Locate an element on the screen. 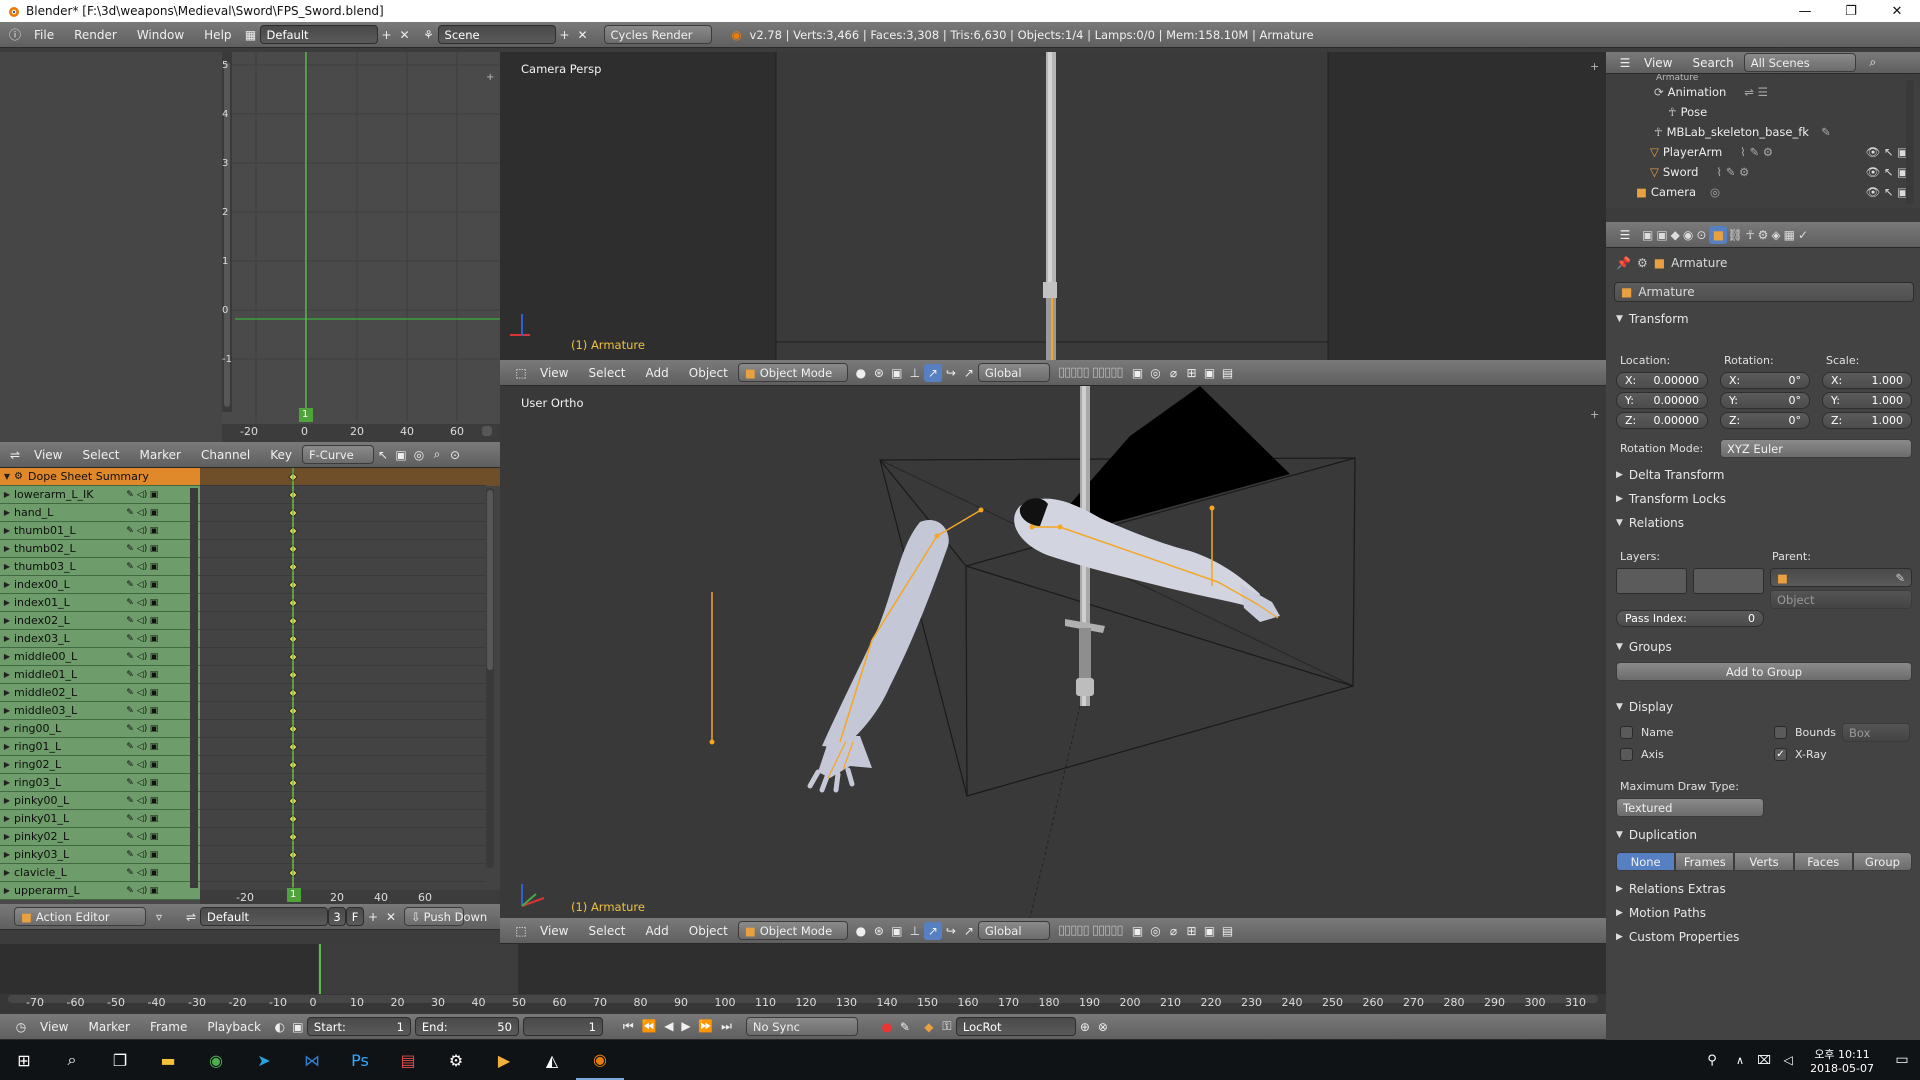 This screenshot has height=1080, width=1920. unity-icon: ◭ is located at coordinates (552, 1060).